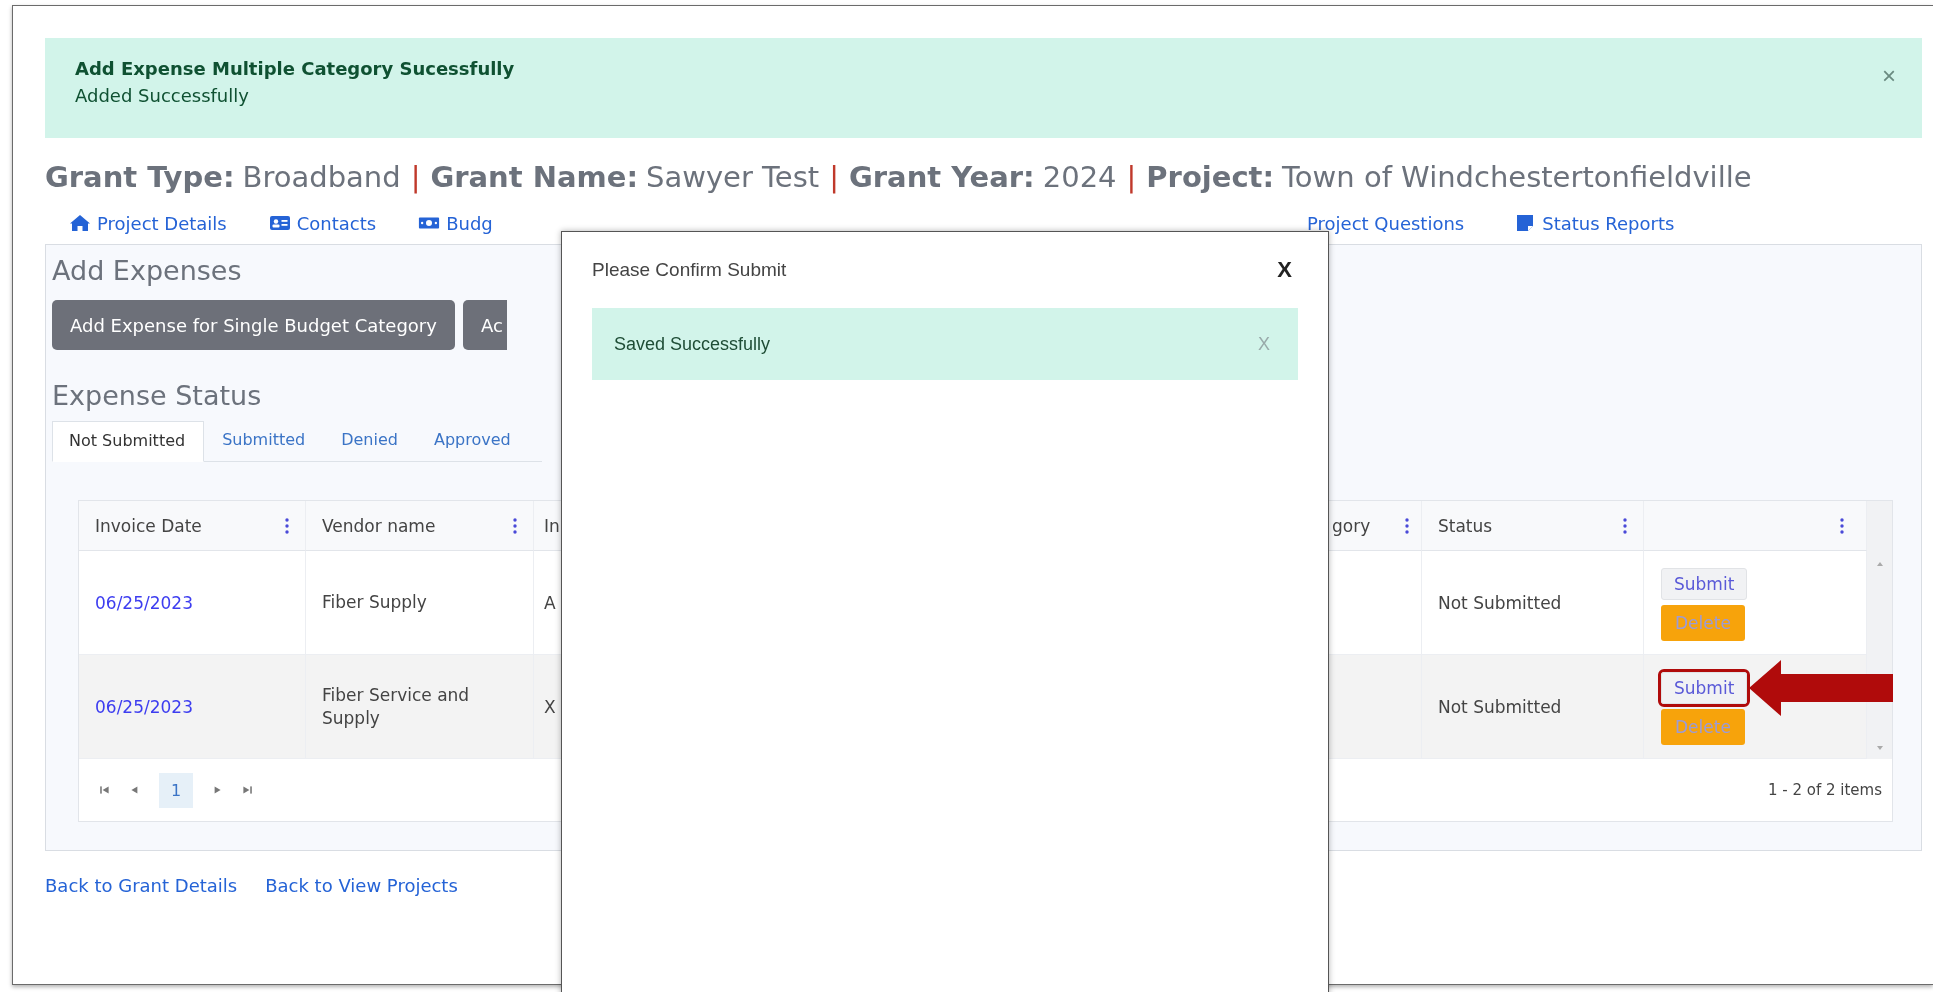 This screenshot has height=992, width=1933. Describe the element at coordinates (1386, 223) in the screenshot. I see `nav-tab: Project Questions` at that location.